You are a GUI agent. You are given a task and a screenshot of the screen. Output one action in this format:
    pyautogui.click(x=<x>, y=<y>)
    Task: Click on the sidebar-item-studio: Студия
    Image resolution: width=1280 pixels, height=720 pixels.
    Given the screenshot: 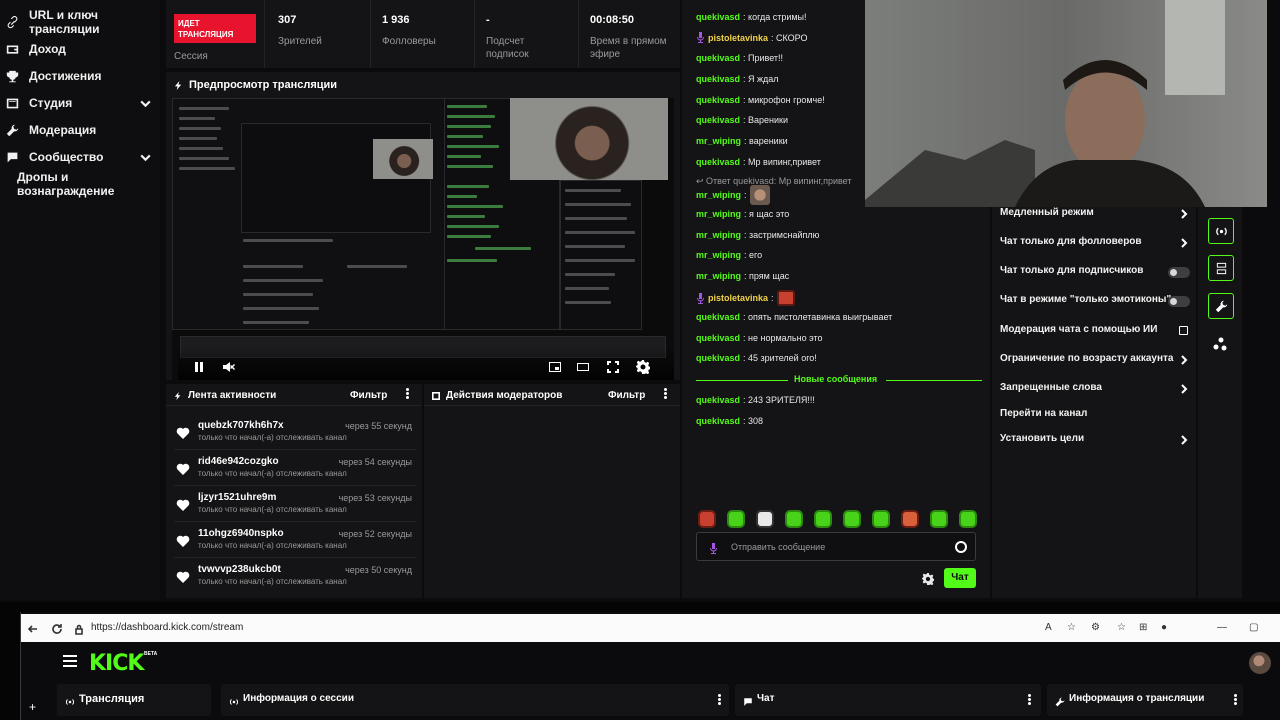 What is the action you would take?
    pyautogui.click(x=81, y=103)
    